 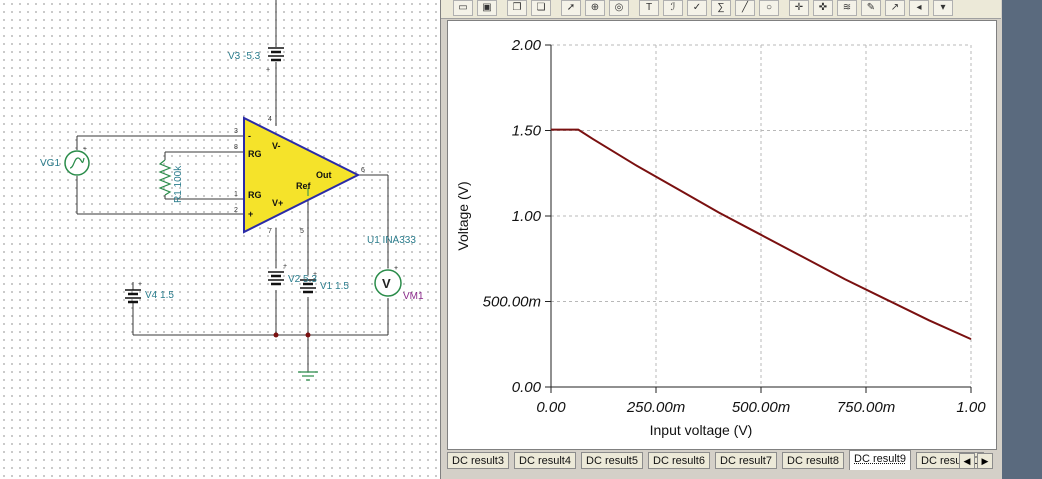 What do you see at coordinates (165, 177) in the screenshot?
I see `r1-resistor` at bounding box center [165, 177].